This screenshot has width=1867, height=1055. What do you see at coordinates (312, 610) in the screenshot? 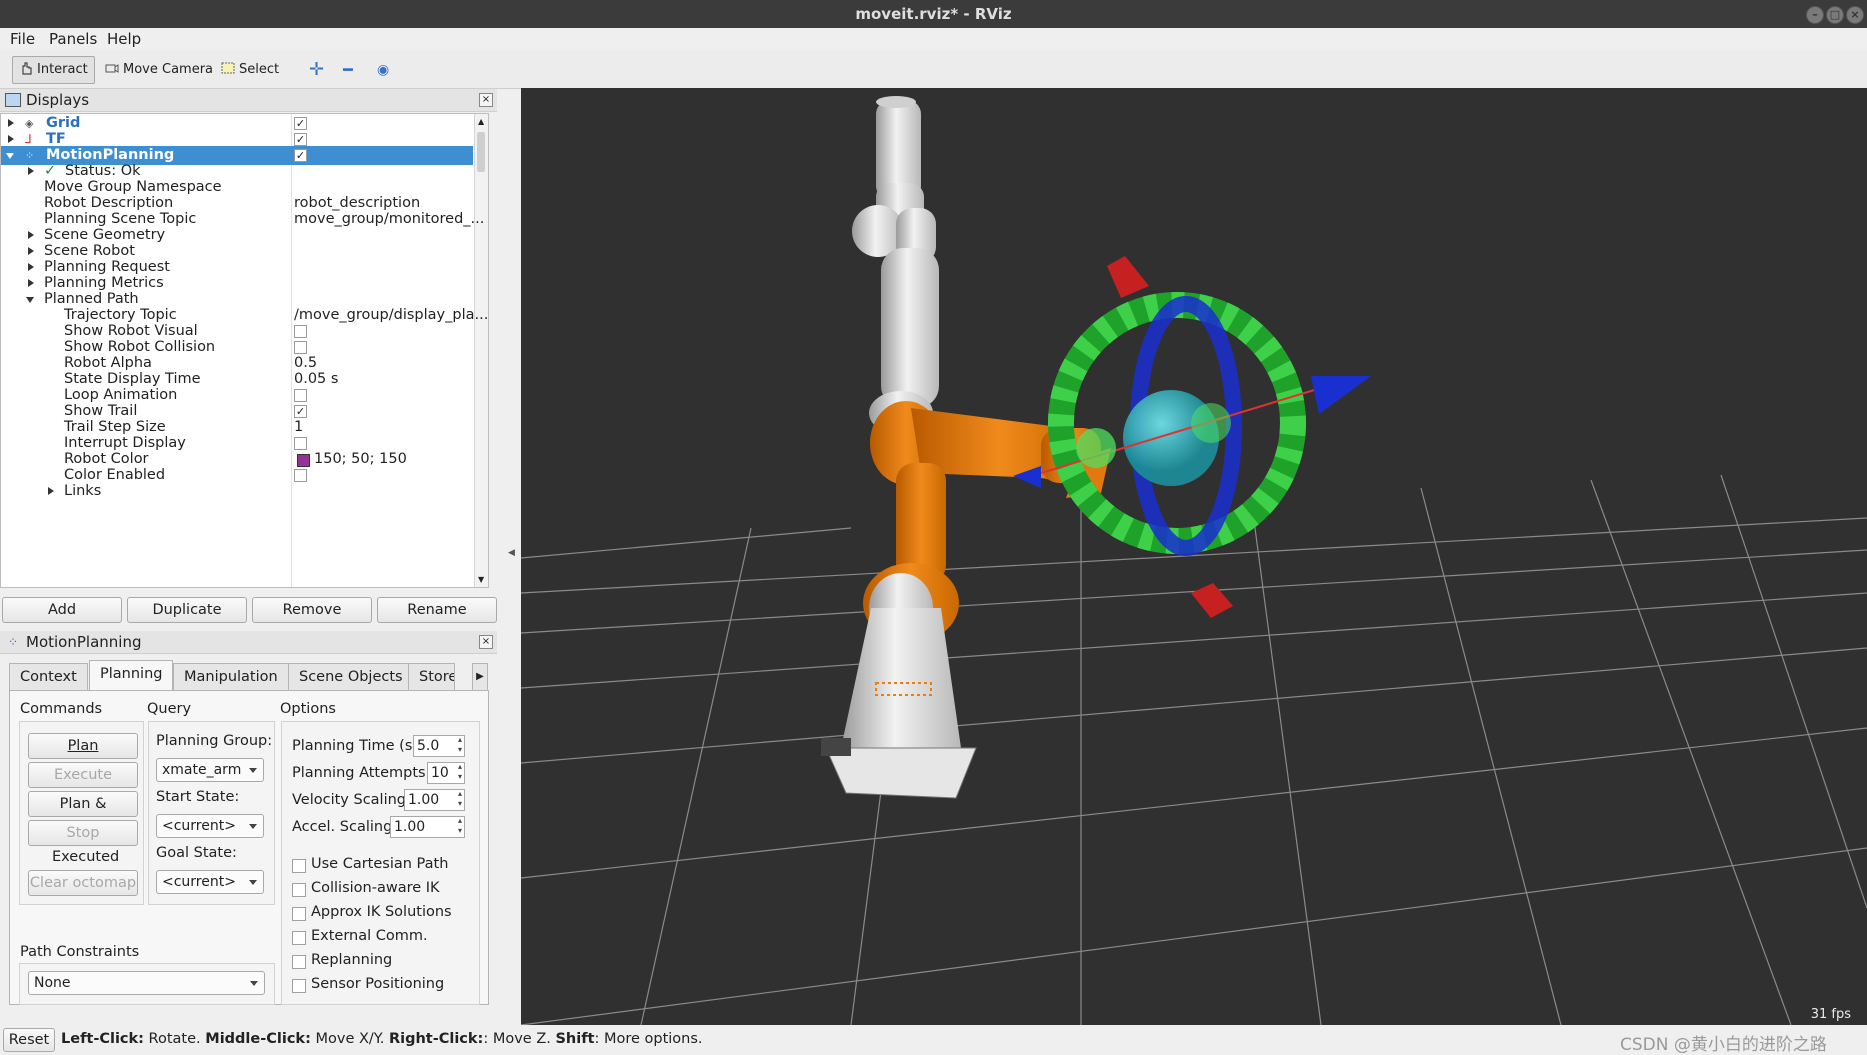
I see `remove-display-button: Remove` at bounding box center [312, 610].